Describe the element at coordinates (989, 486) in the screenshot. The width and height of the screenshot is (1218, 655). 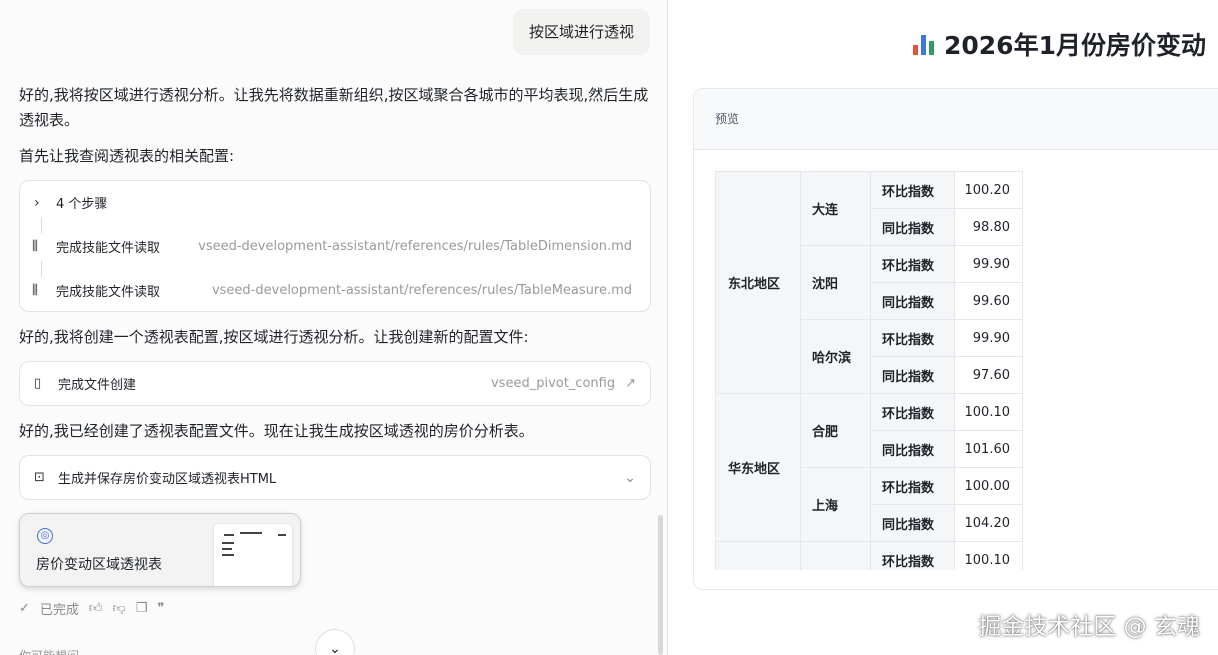
I see `value-cell: 100.00` at that location.